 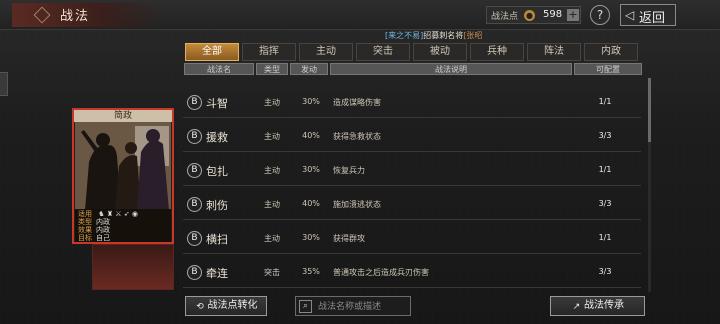 What do you see at coordinates (497, 52) in the screenshot?
I see `tab-troop: 兵种` at bounding box center [497, 52].